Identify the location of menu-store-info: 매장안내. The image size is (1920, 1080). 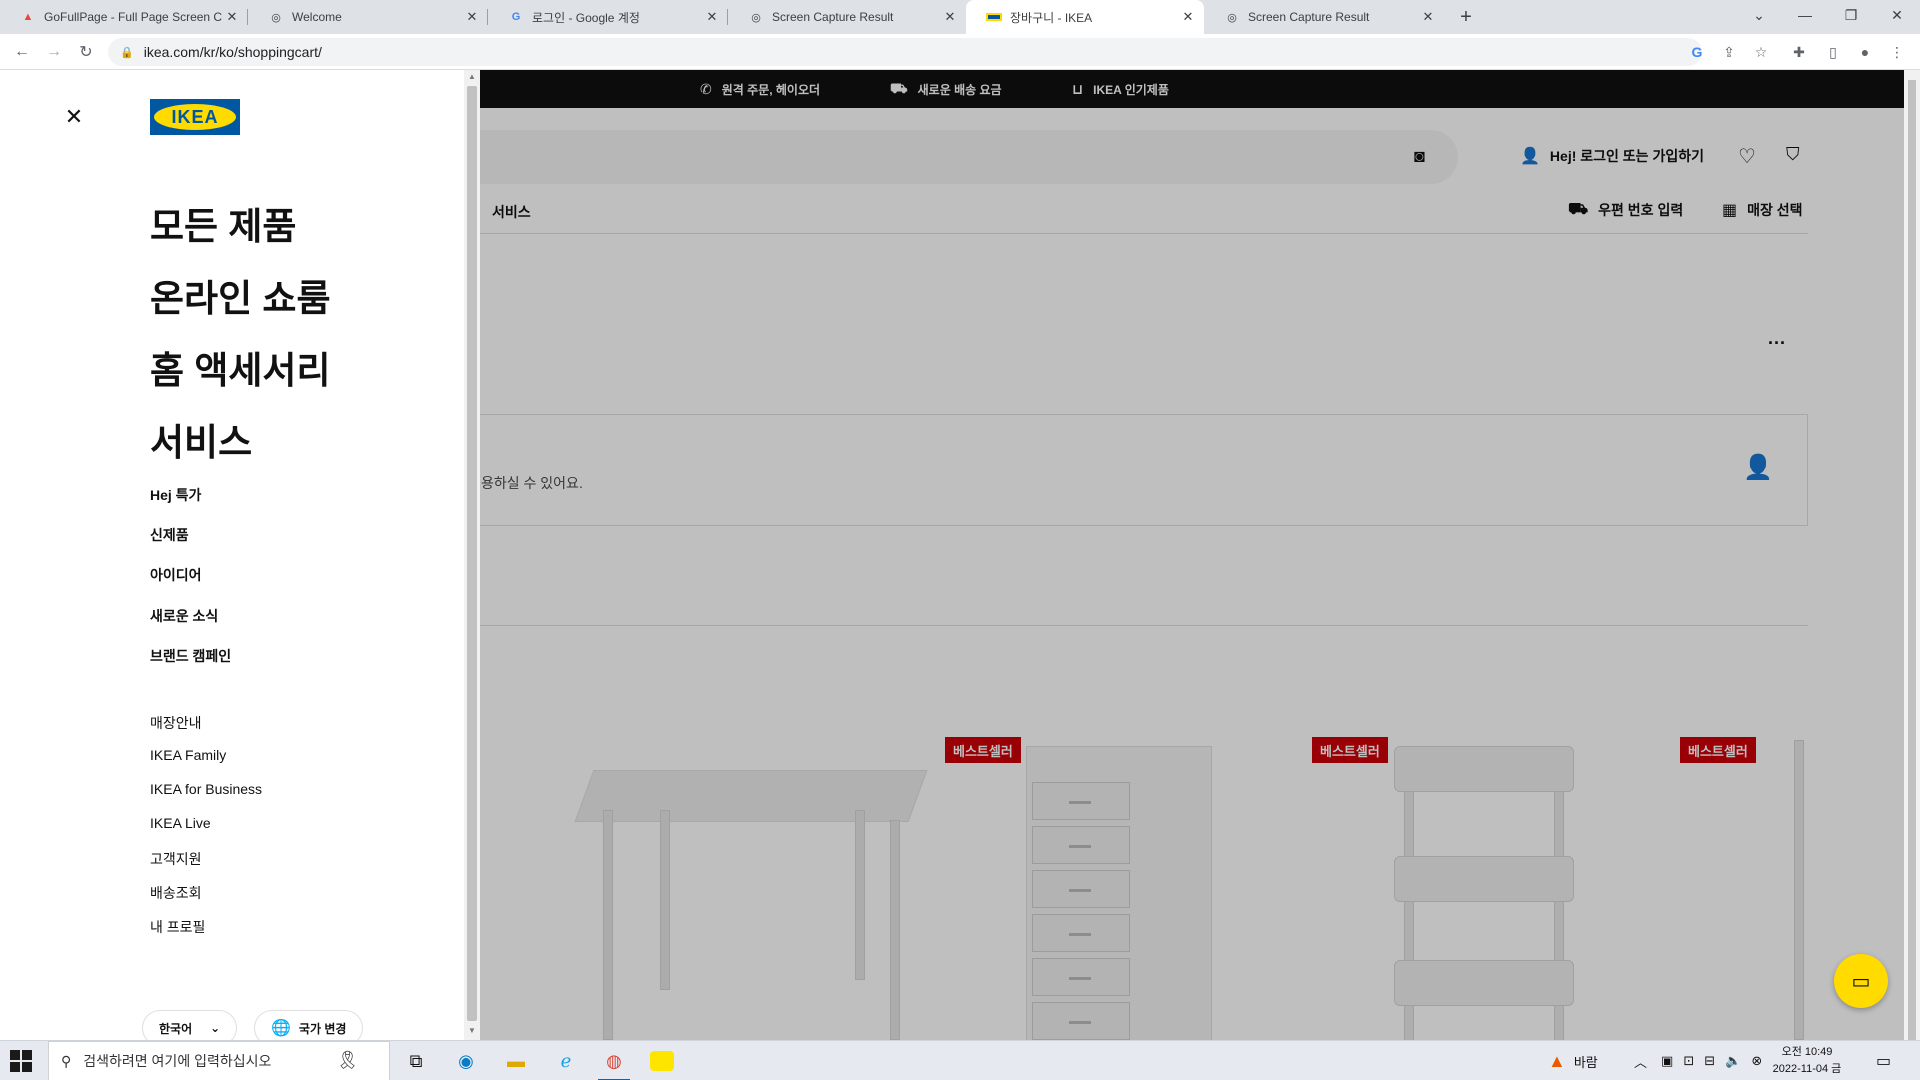
(176, 723).